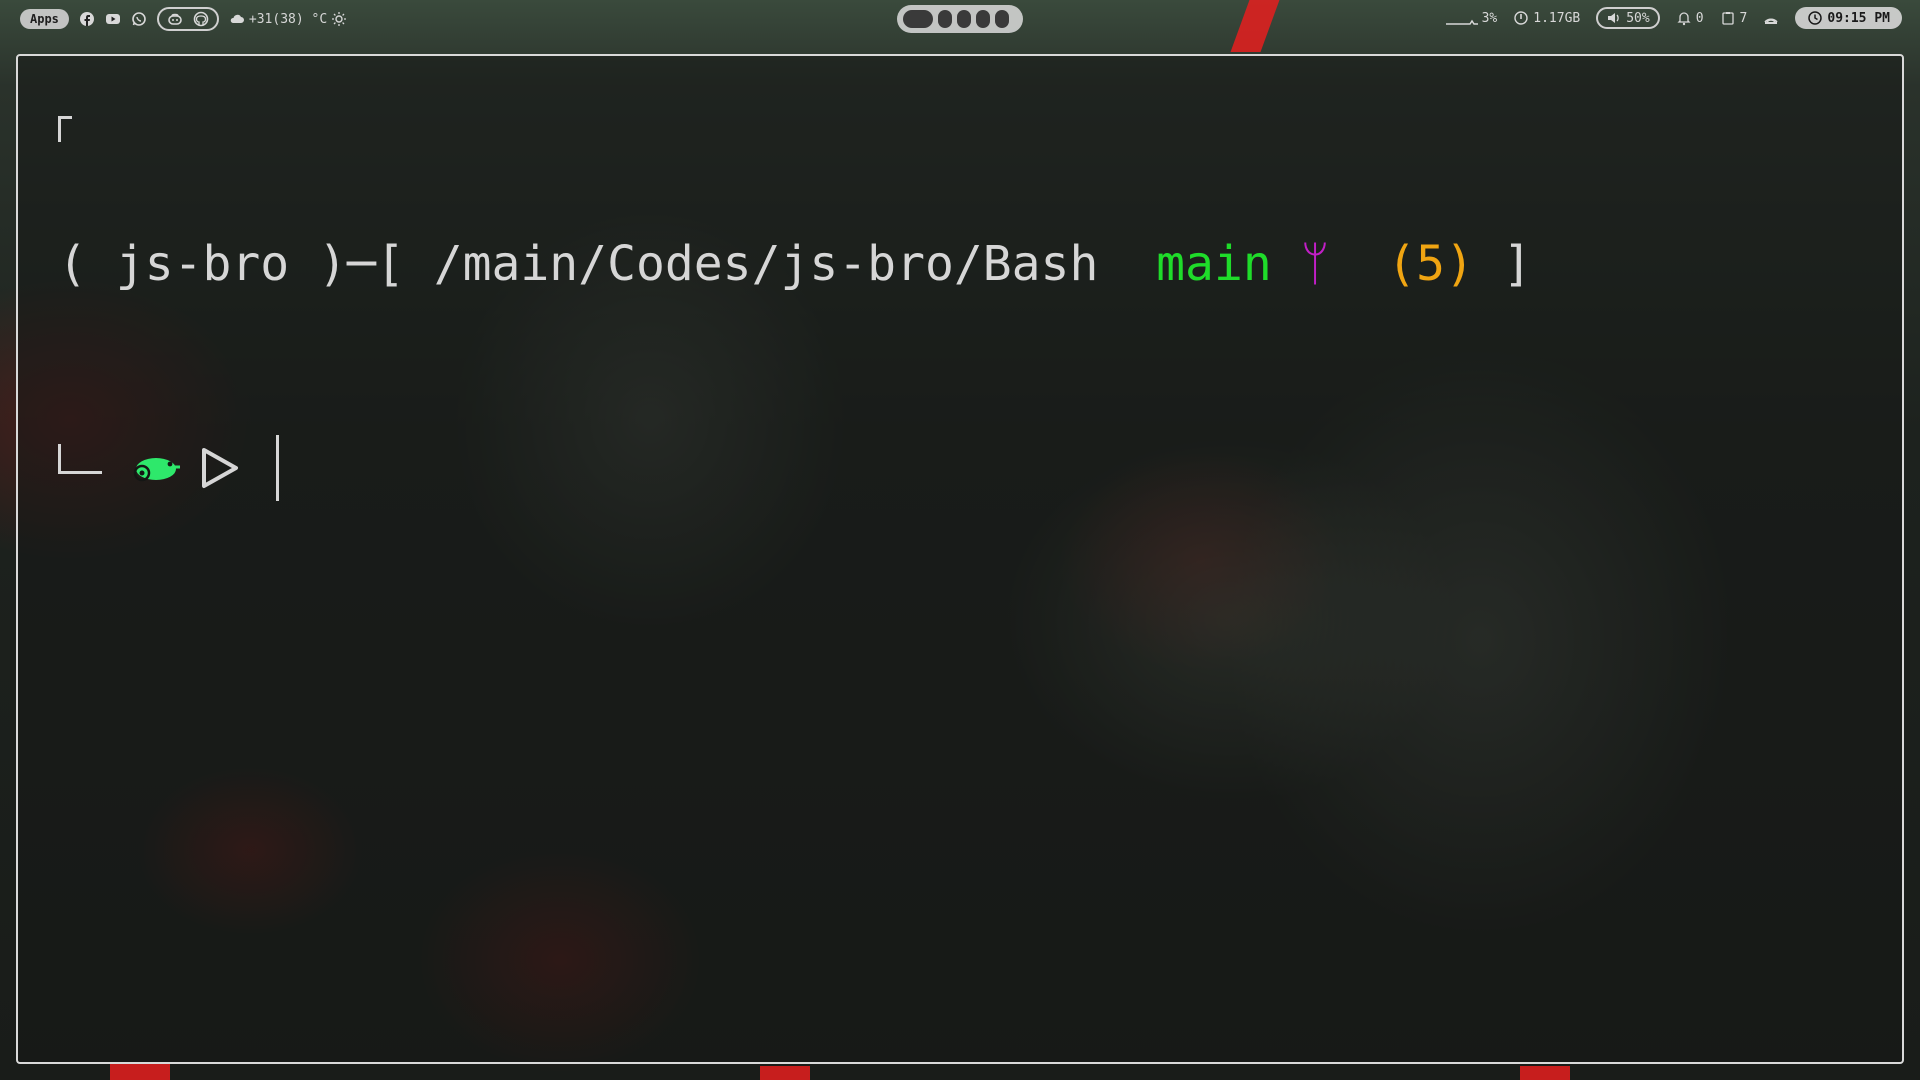 Image resolution: width=1920 pixels, height=1080 pixels. Describe the element at coordinates (220, 468) in the screenshot. I see `prompt-arrow-icon` at that location.